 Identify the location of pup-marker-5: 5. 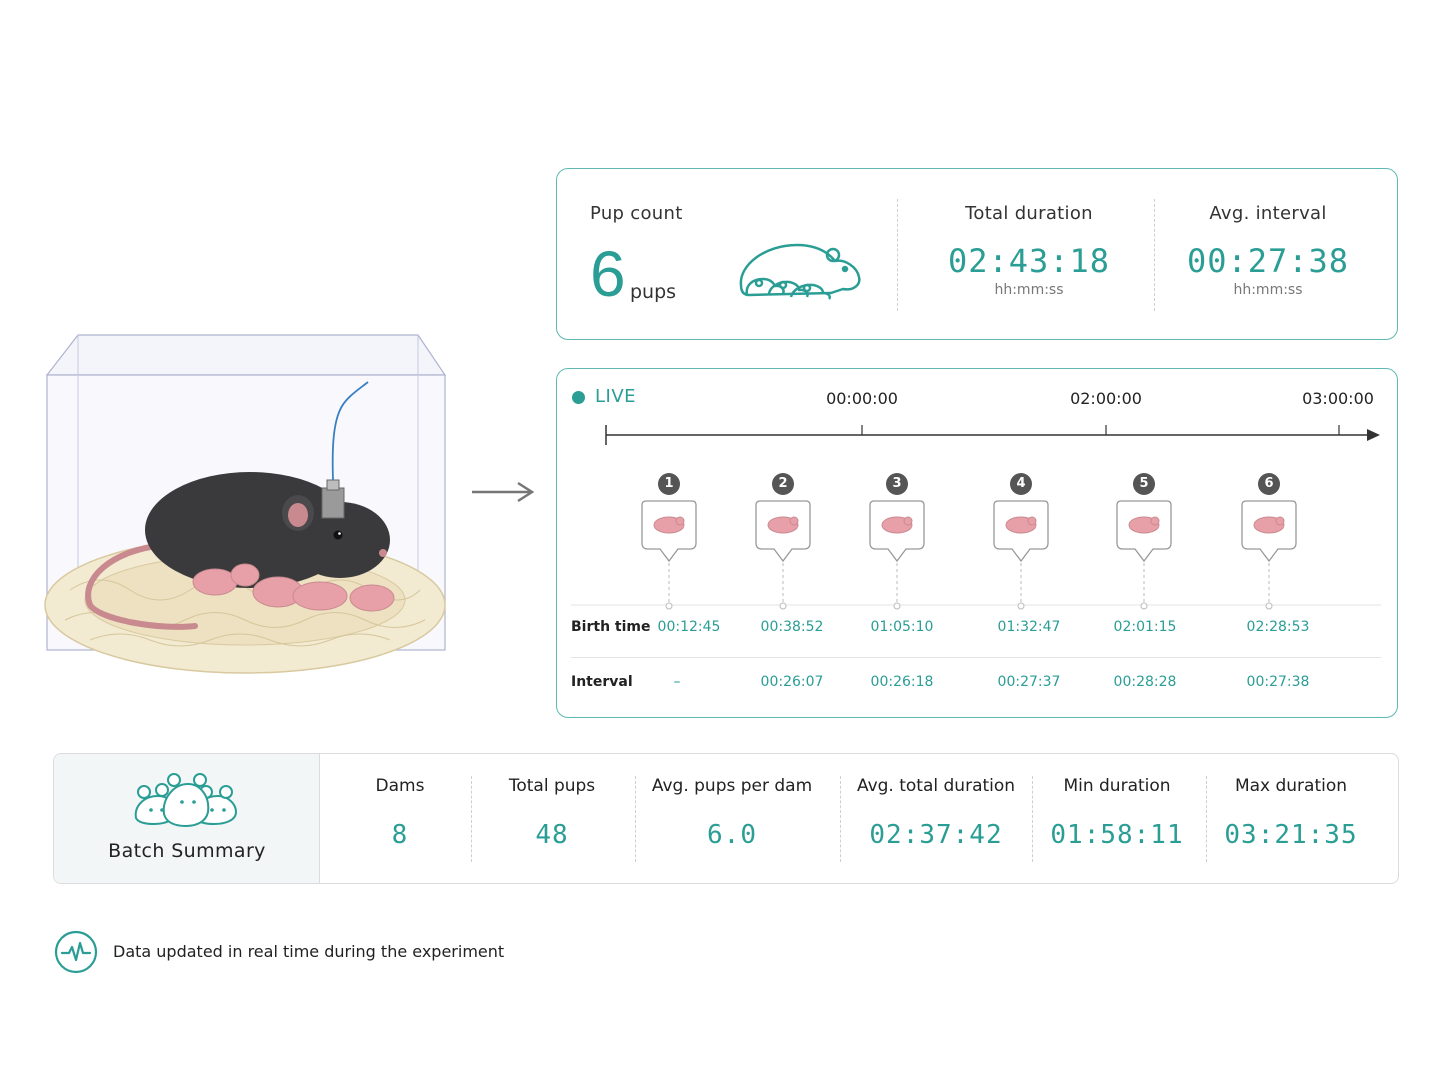
(1144, 542).